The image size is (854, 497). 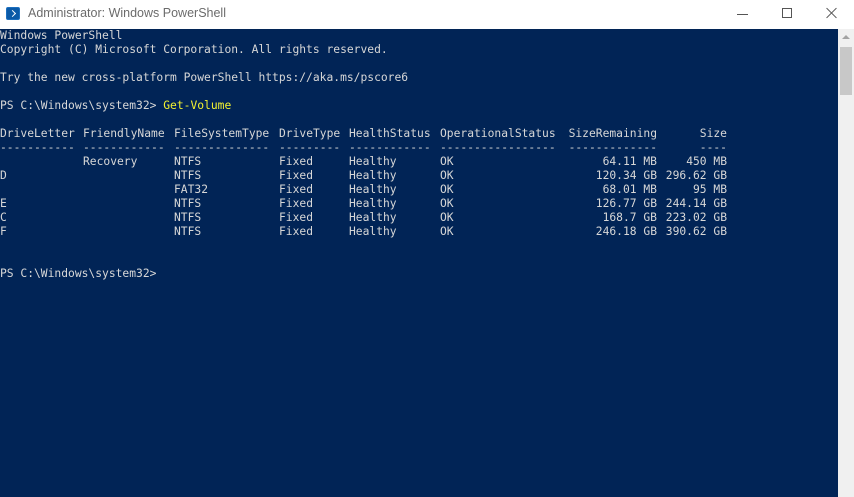 I want to click on table-cell: DriveType, so click(x=310, y=133).